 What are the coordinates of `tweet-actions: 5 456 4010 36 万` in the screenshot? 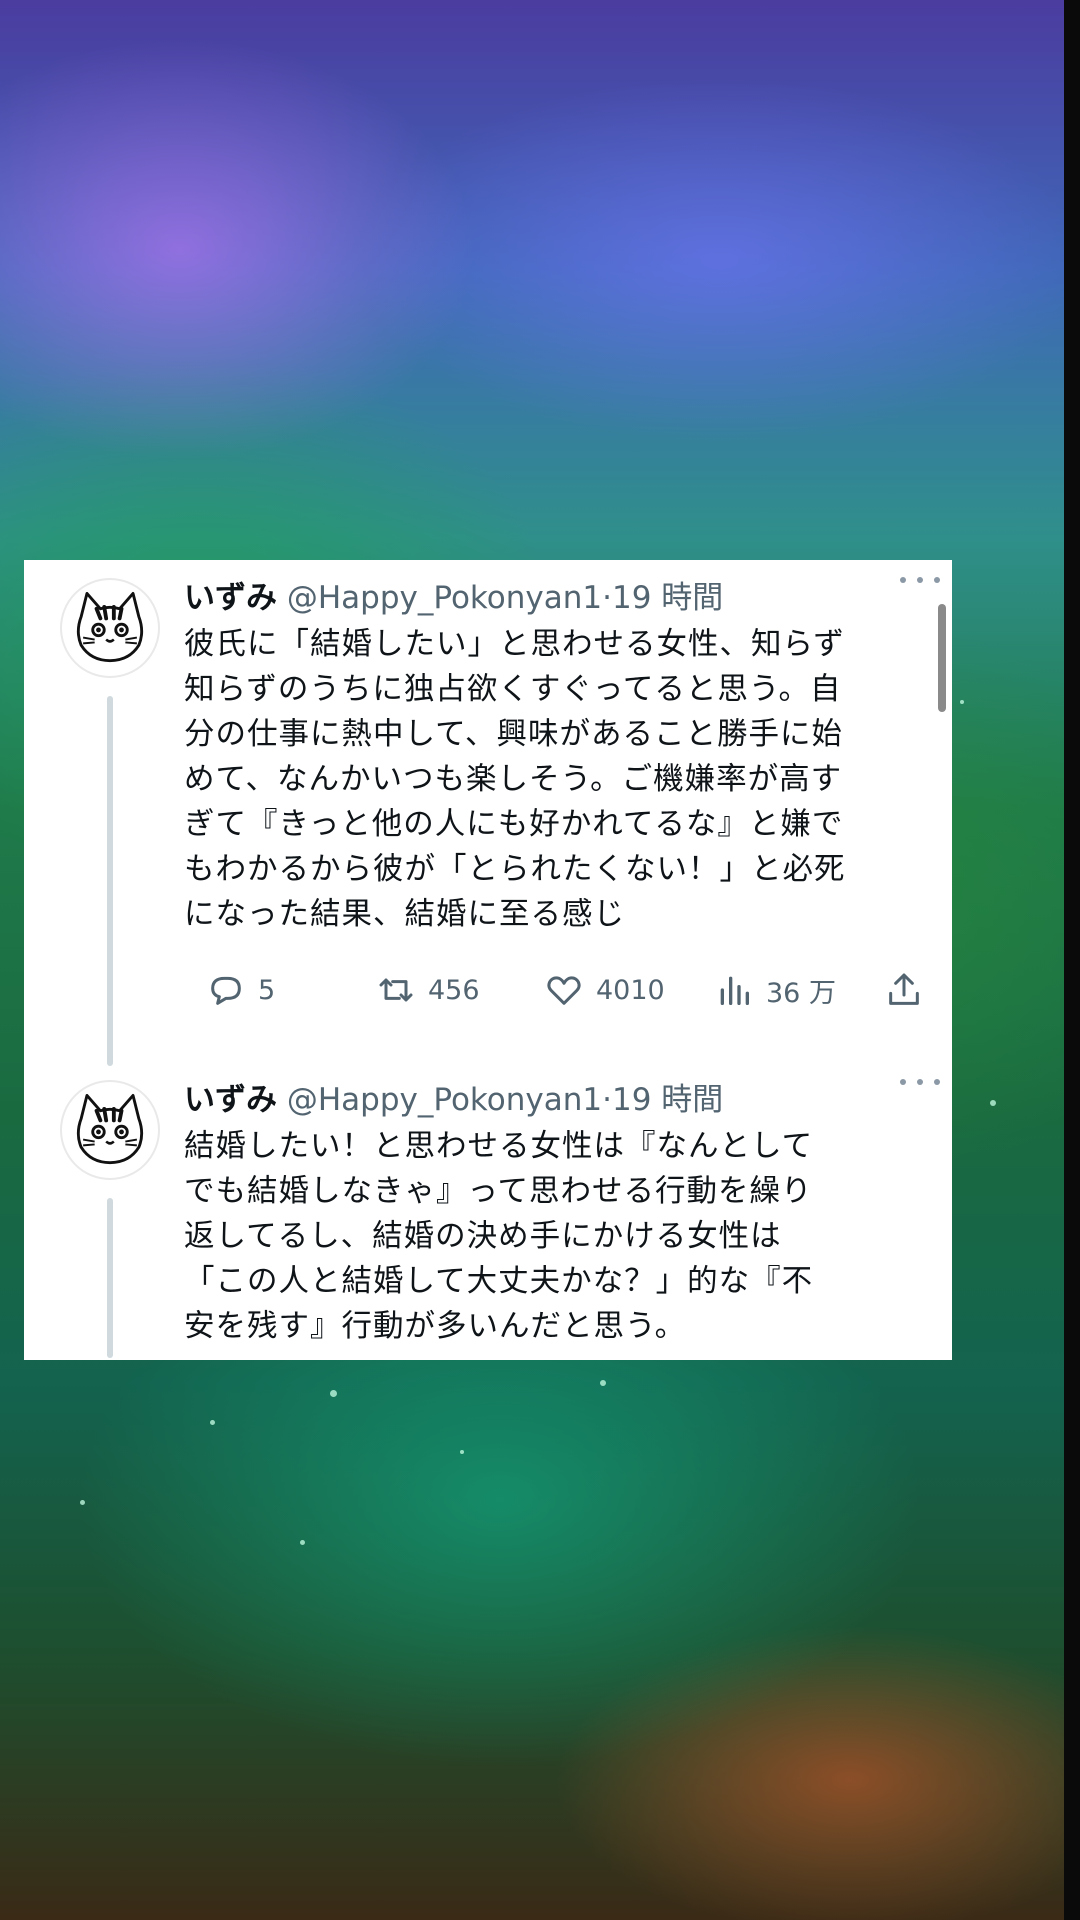 It's located at (564, 990).